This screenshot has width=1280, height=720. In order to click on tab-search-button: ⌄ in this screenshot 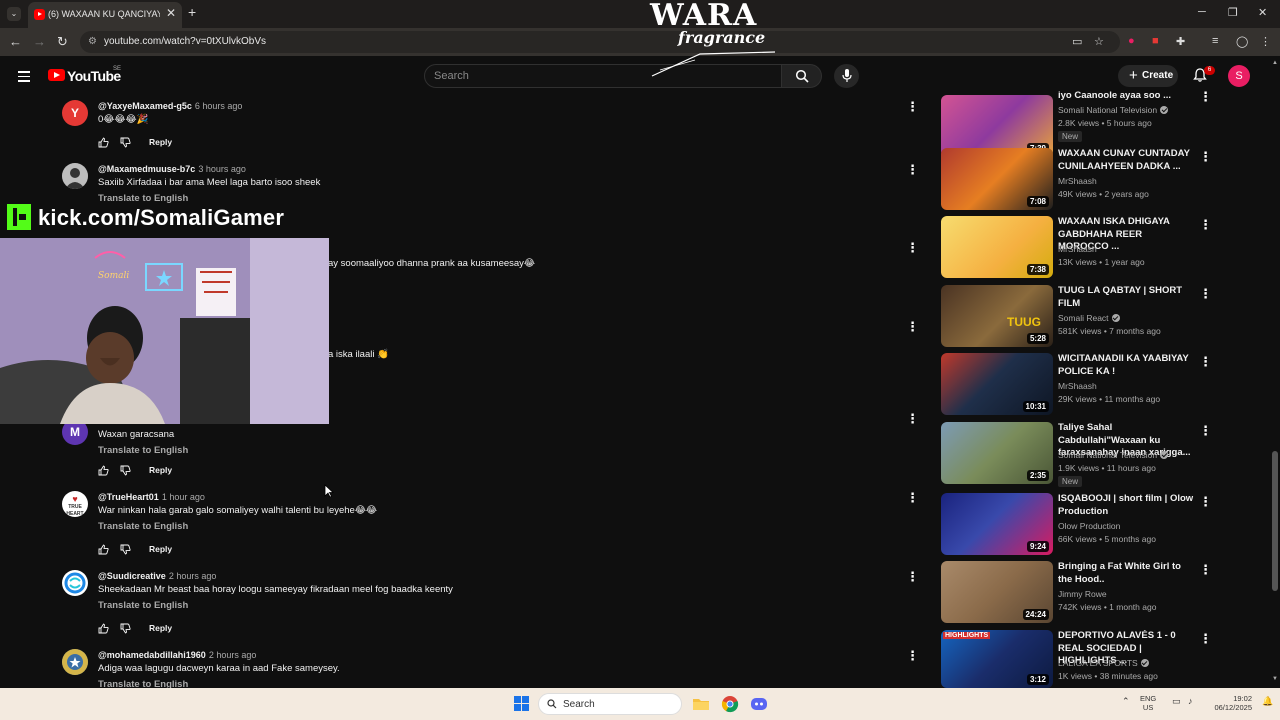, I will do `click(14, 14)`.